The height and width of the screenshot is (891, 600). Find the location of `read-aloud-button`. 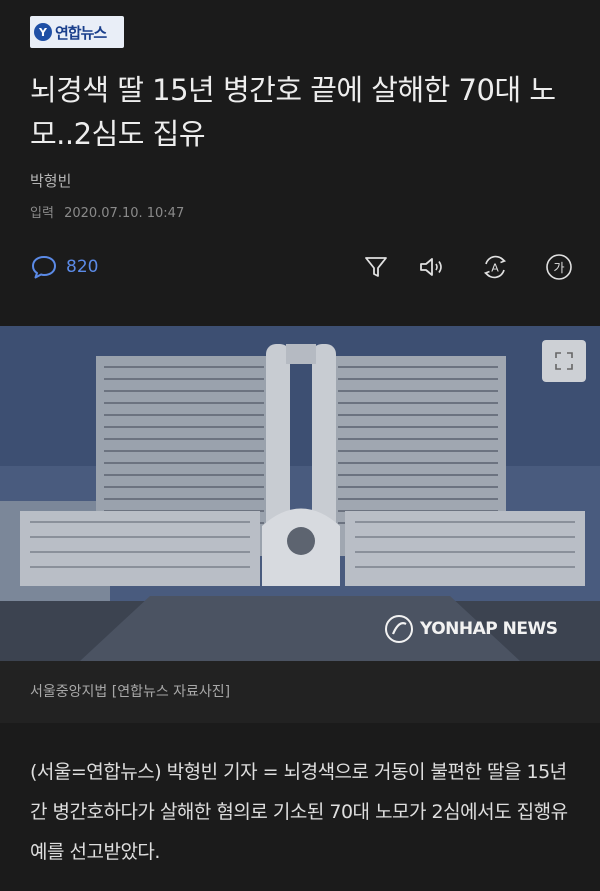

read-aloud-button is located at coordinates (431, 267).